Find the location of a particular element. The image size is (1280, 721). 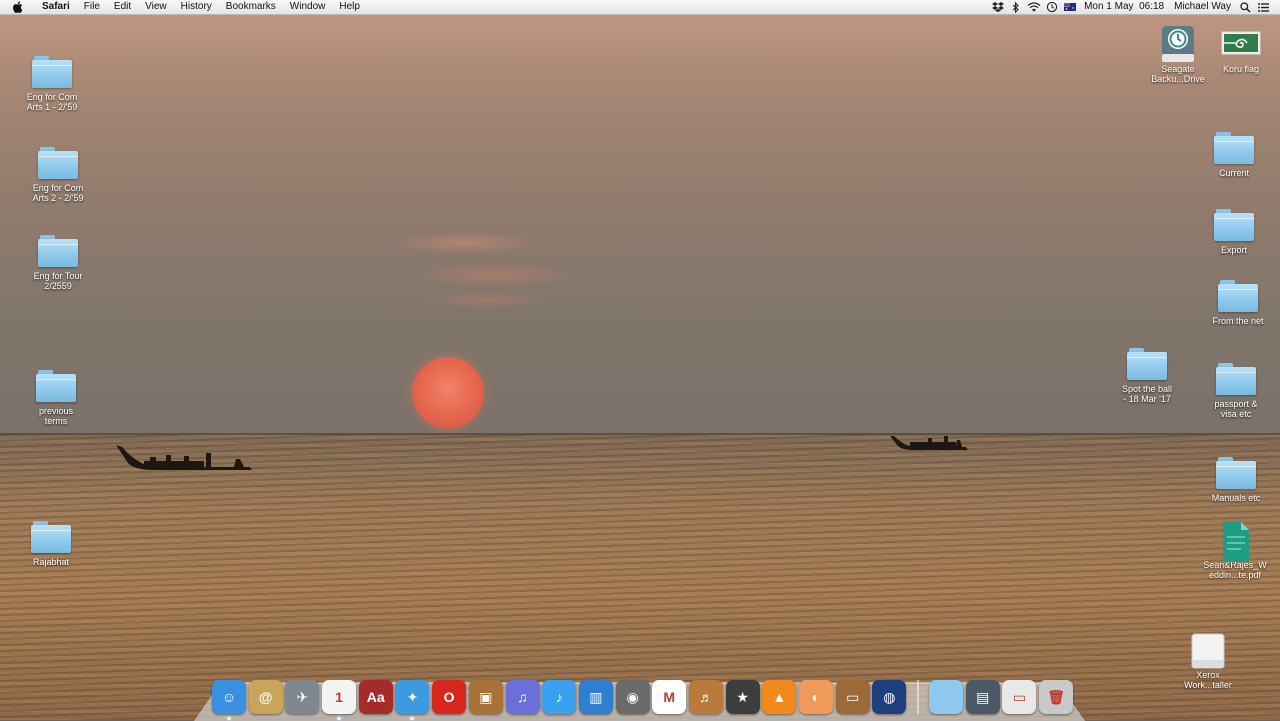

desktop-icon-label: Eng for Com Arts 1 - 2/'59 is located at coordinates (52, 102).